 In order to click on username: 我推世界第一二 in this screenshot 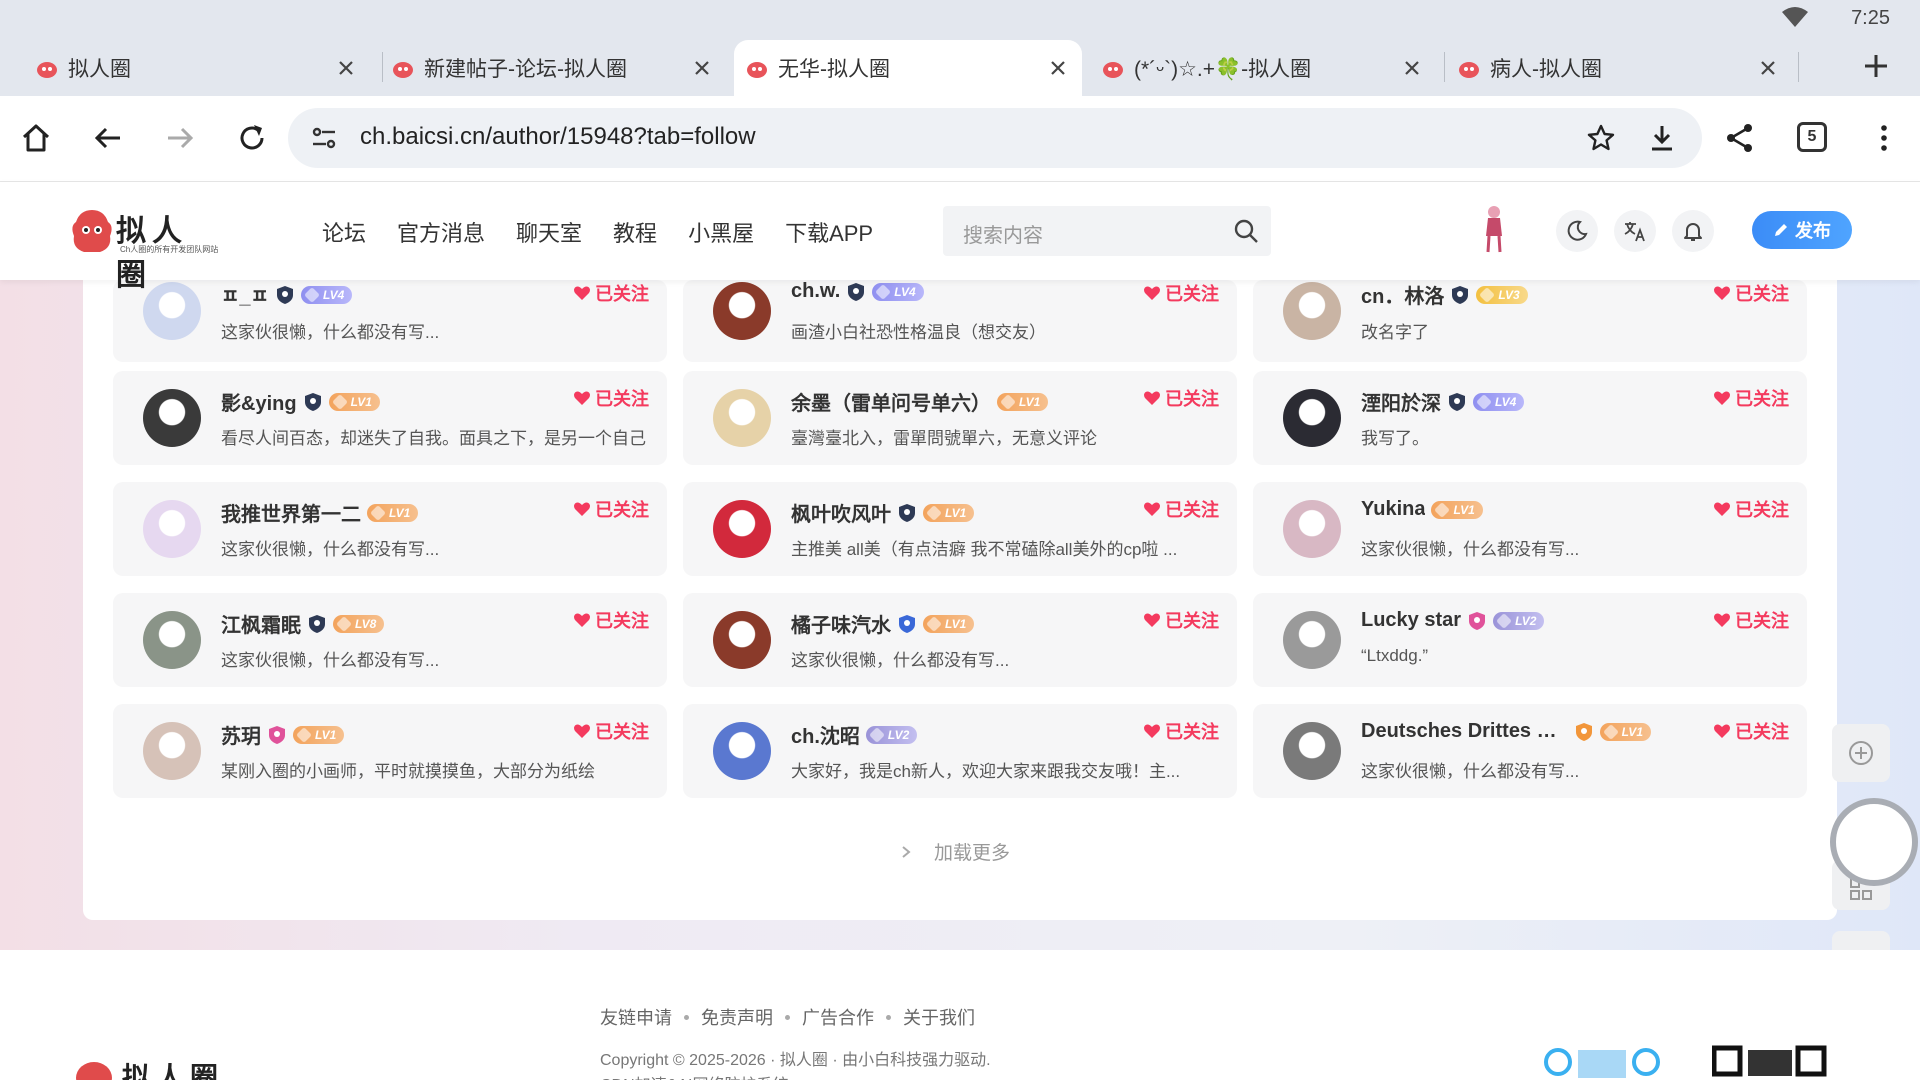, I will do `click(291, 512)`.